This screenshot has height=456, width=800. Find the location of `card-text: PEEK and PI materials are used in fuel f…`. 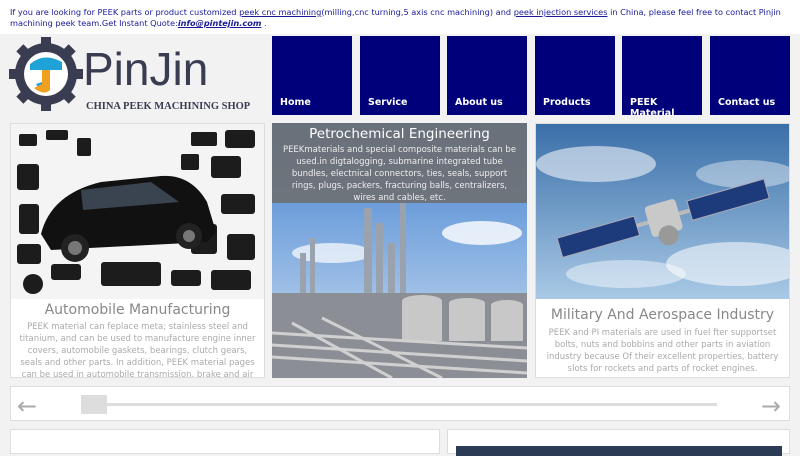

card-text: PEEK and PI materials are used in fuel f… is located at coordinates (662, 351).